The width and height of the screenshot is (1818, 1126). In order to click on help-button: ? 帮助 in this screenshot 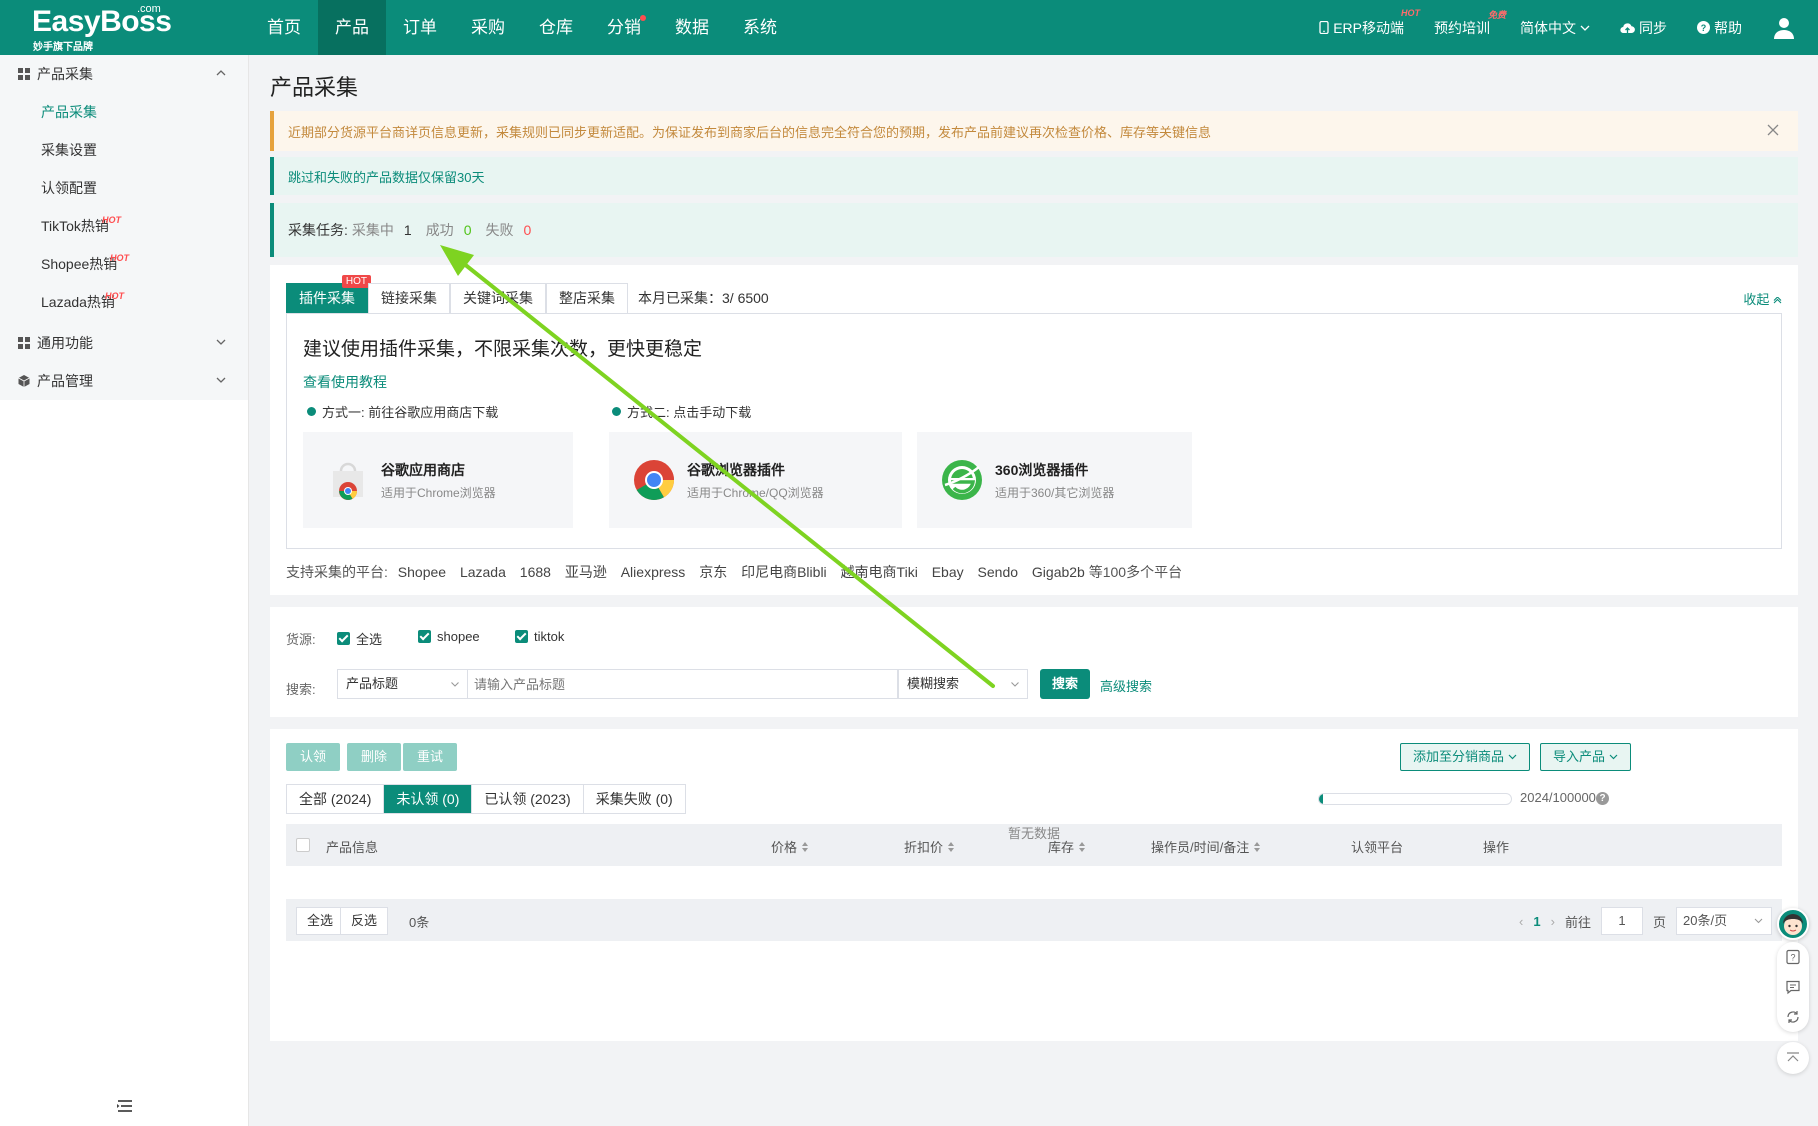, I will do `click(1719, 28)`.